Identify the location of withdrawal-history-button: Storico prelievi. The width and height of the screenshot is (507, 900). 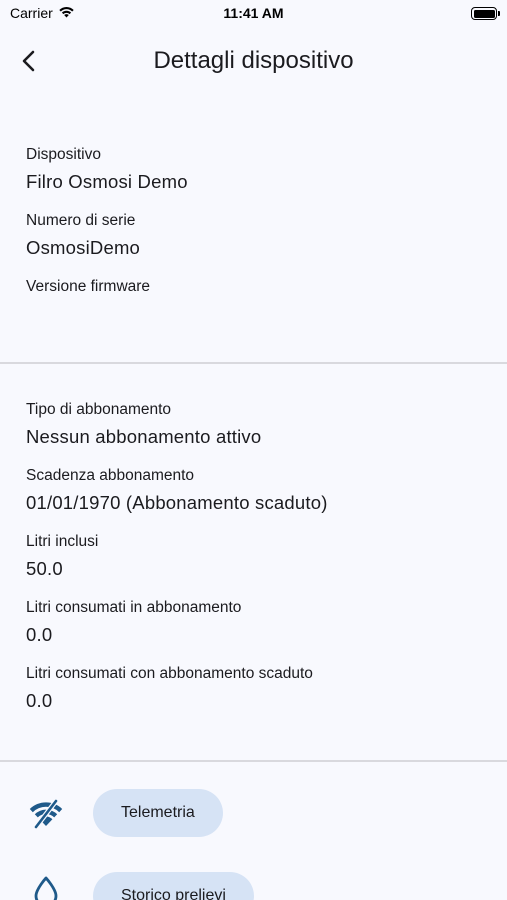
(173, 886).